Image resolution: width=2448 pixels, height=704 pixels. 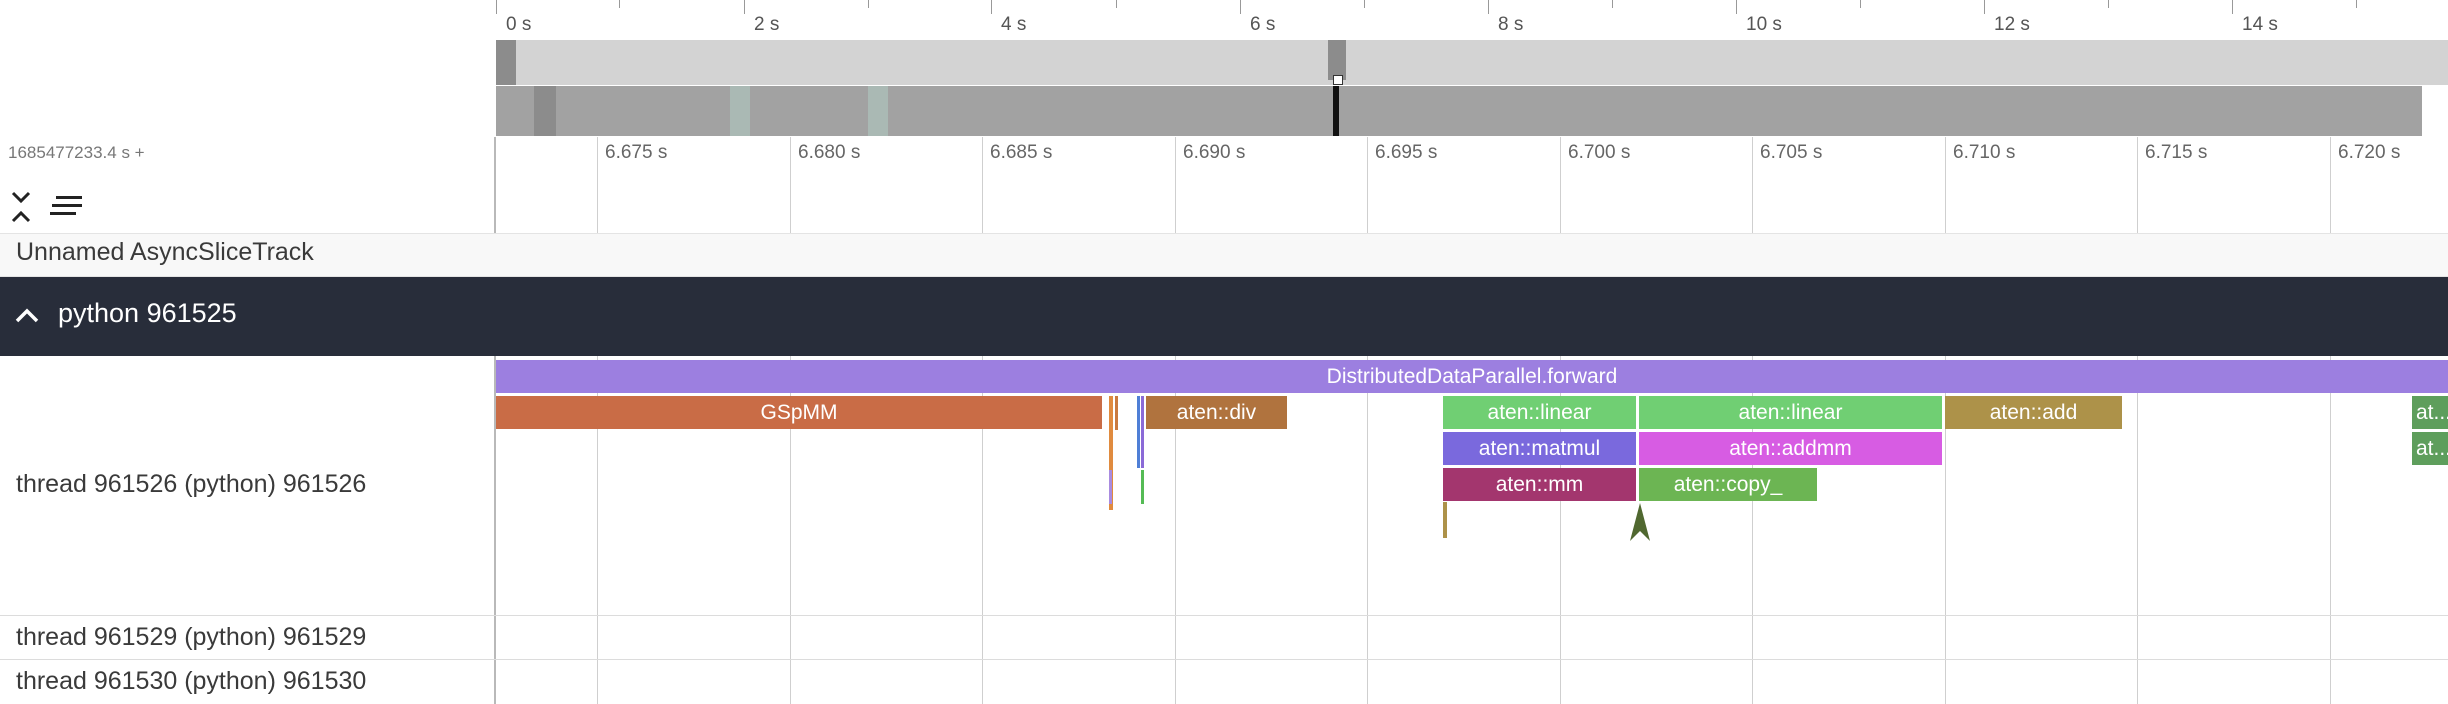 What do you see at coordinates (1406, 152) in the screenshot?
I see `time-tick-label: 6.695 s` at bounding box center [1406, 152].